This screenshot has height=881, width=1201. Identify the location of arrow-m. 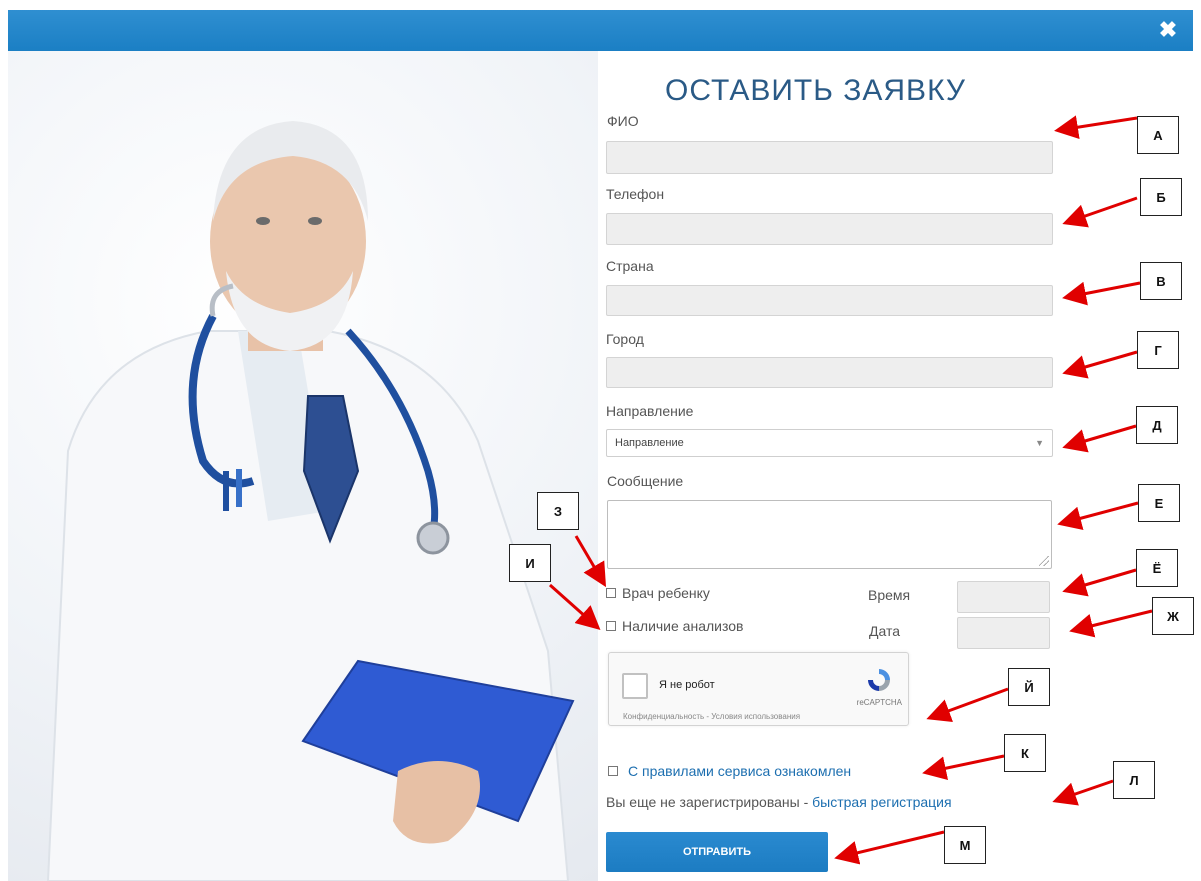
(889, 847).